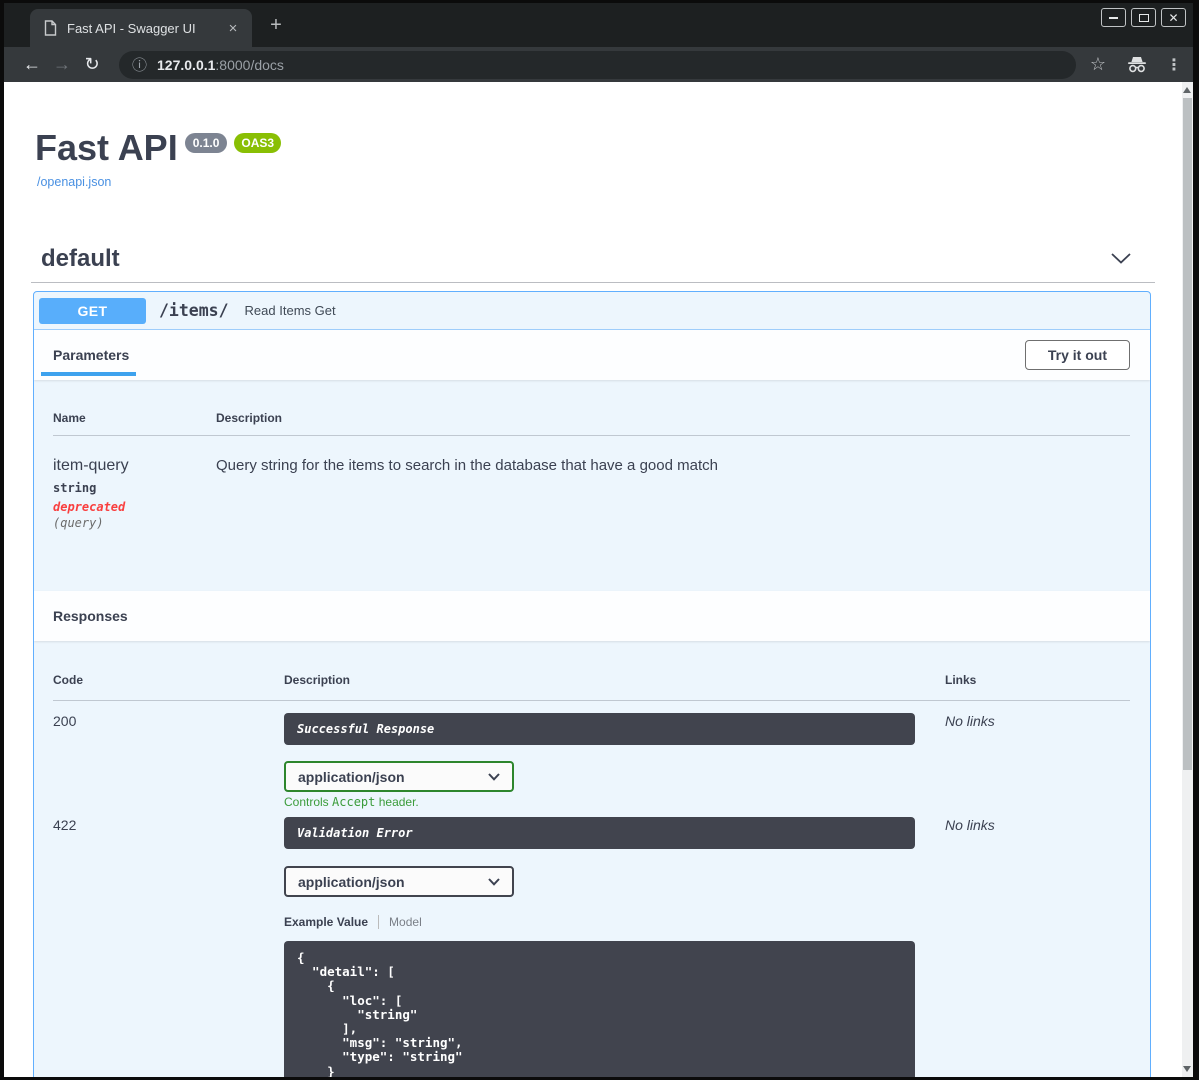 The image size is (1199, 1080). What do you see at coordinates (32, 64) in the screenshot?
I see `back-icon: ←` at bounding box center [32, 64].